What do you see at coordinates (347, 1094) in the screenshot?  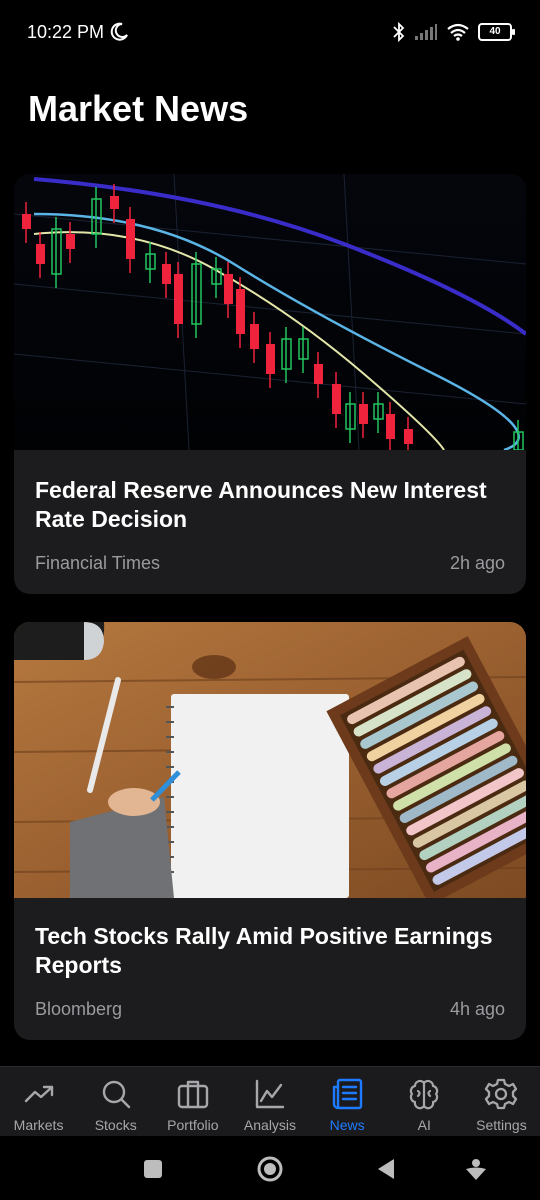 I see `newspaper-icon` at bounding box center [347, 1094].